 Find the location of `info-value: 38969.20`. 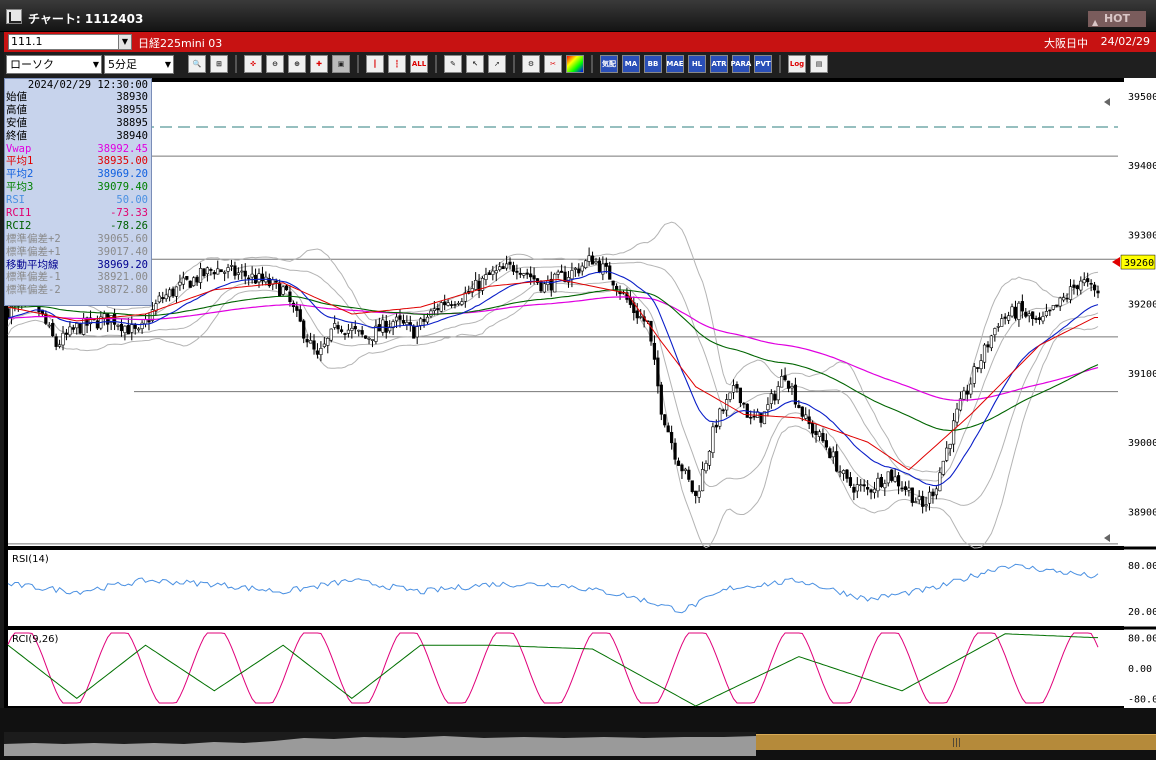

info-value: 38969.20 is located at coordinates (122, 174).